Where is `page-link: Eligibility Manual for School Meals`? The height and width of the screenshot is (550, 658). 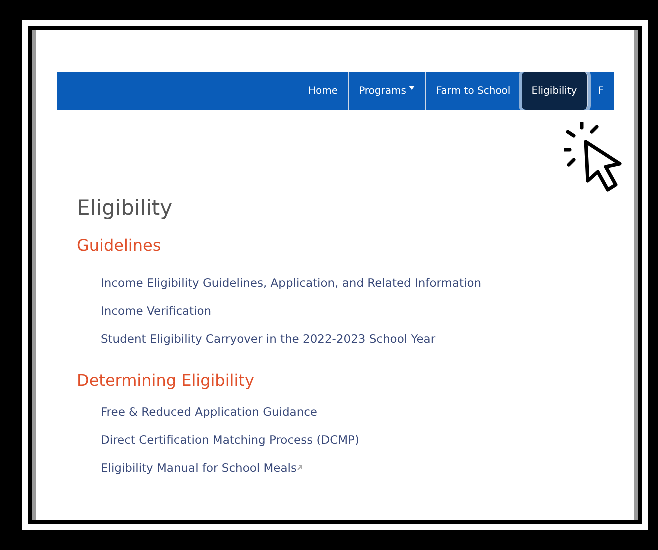 page-link: Eligibility Manual for School Meals is located at coordinates (199, 468).